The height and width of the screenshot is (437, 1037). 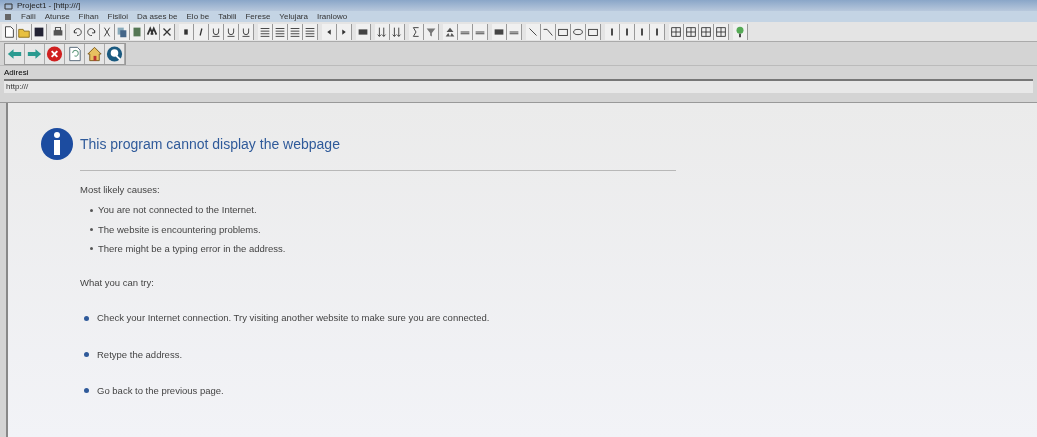 I want to click on search-icon, so click(x=115, y=53).